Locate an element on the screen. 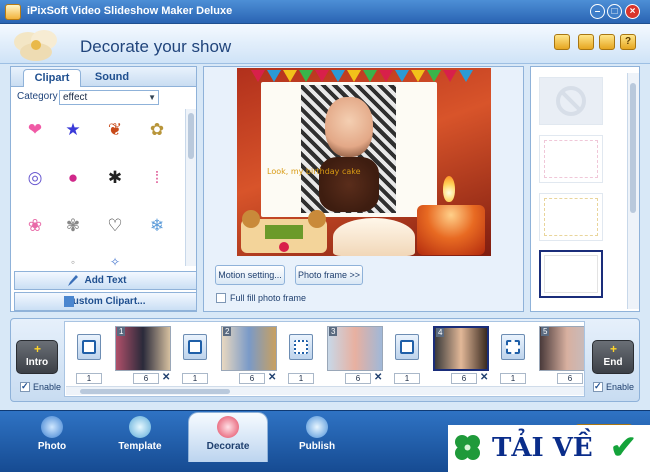  tab-sound: Sound is located at coordinates (112, 78).